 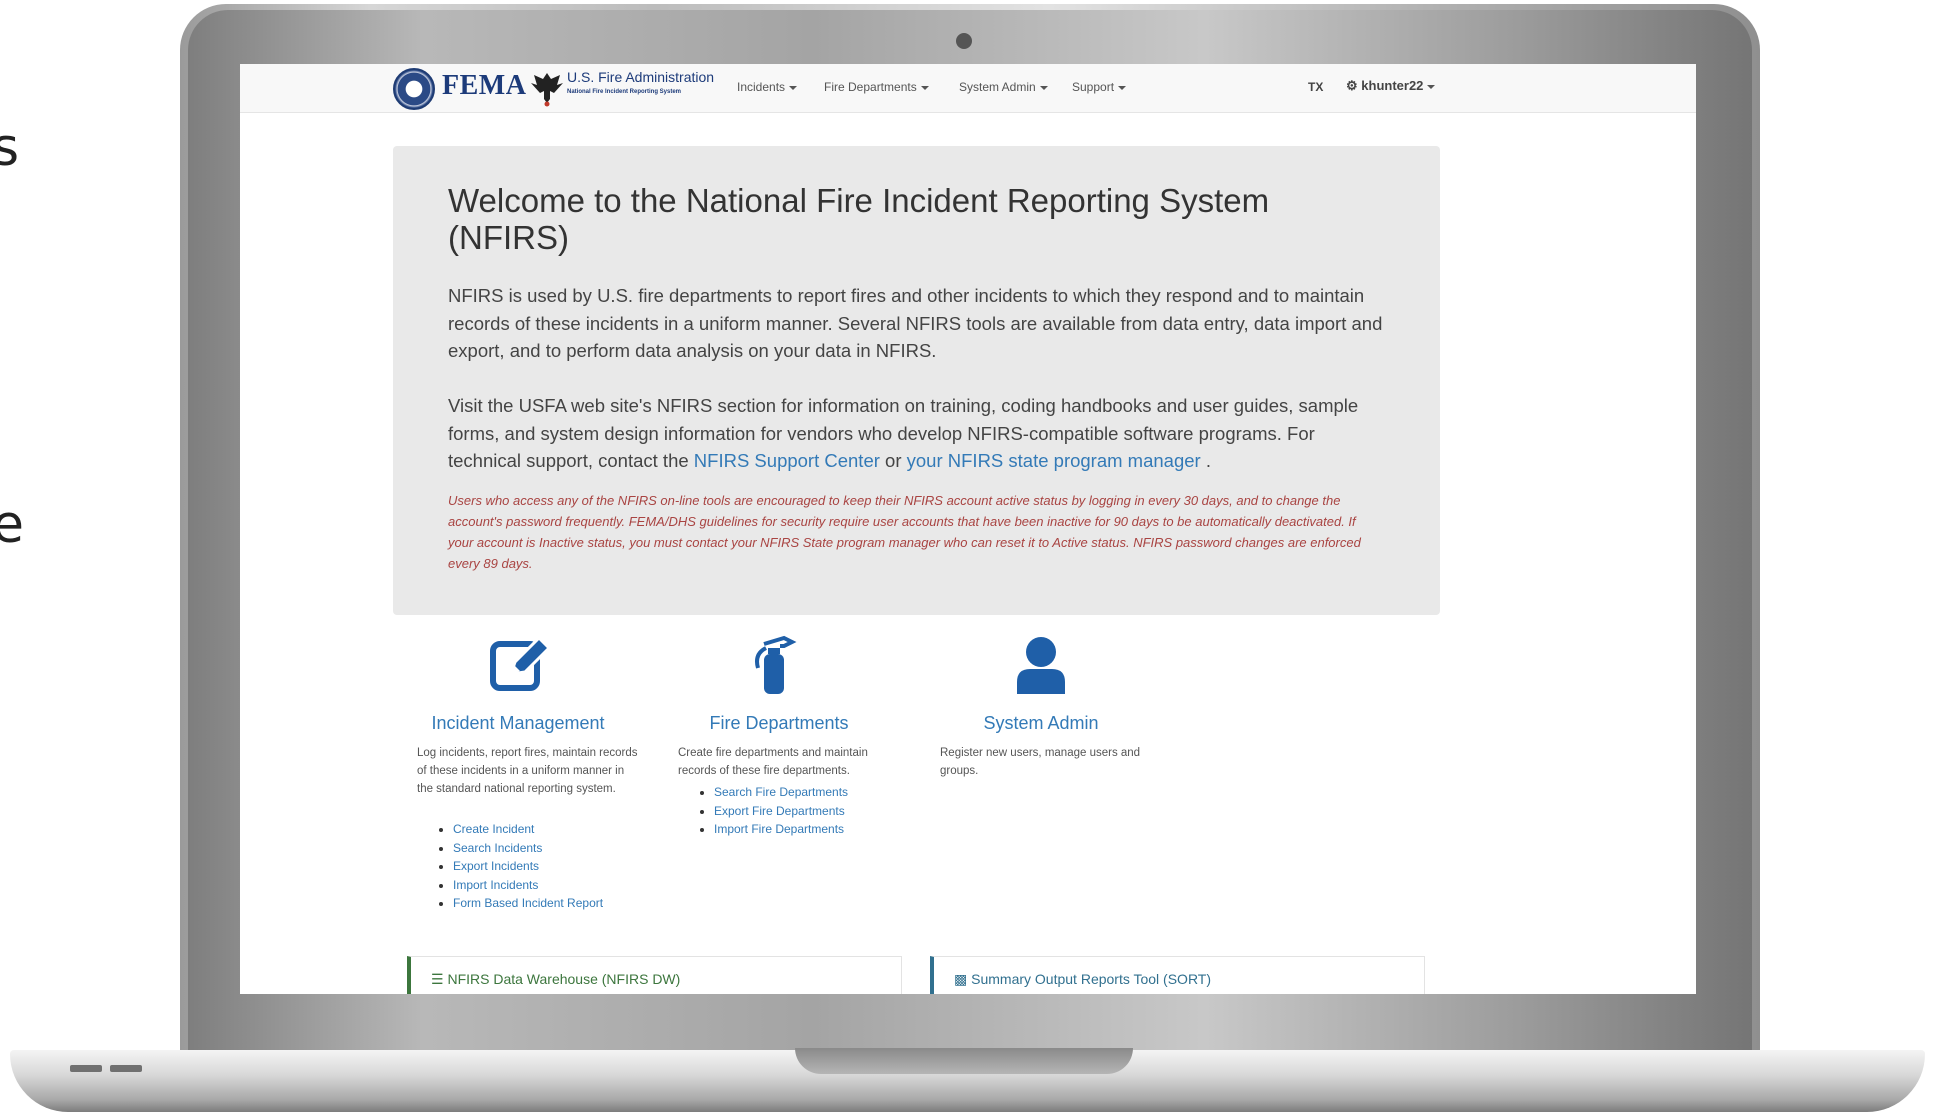 What do you see at coordinates (964, 1061) in the screenshot?
I see `laptop-notch` at bounding box center [964, 1061].